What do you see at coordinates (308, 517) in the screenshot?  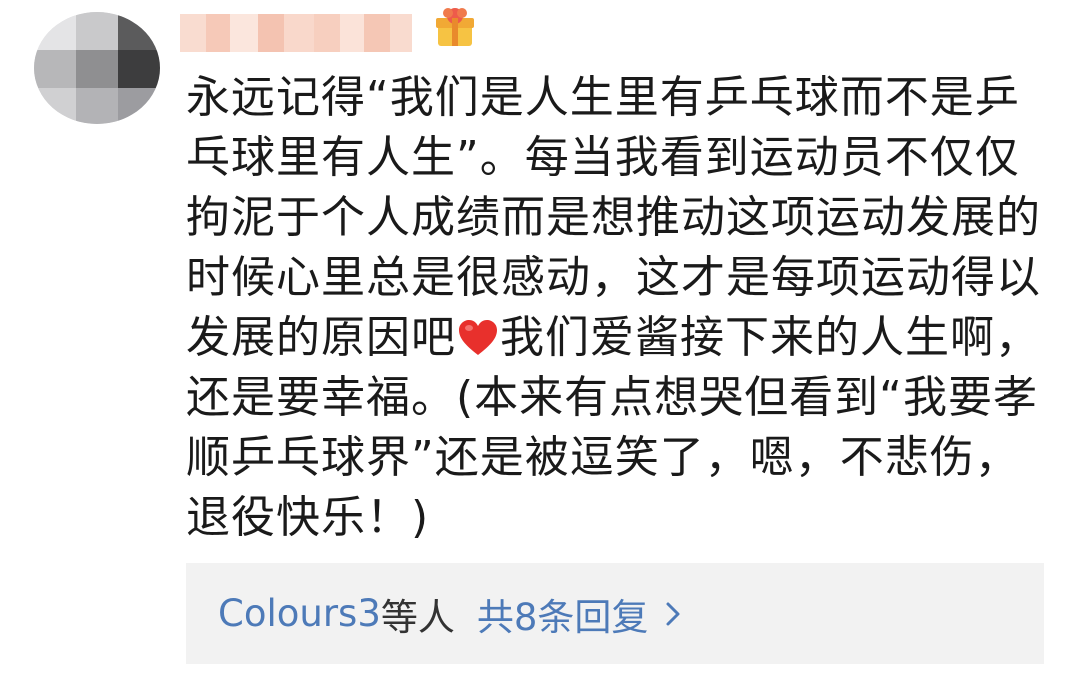 I see `comment-line: 退役快乐！)` at bounding box center [308, 517].